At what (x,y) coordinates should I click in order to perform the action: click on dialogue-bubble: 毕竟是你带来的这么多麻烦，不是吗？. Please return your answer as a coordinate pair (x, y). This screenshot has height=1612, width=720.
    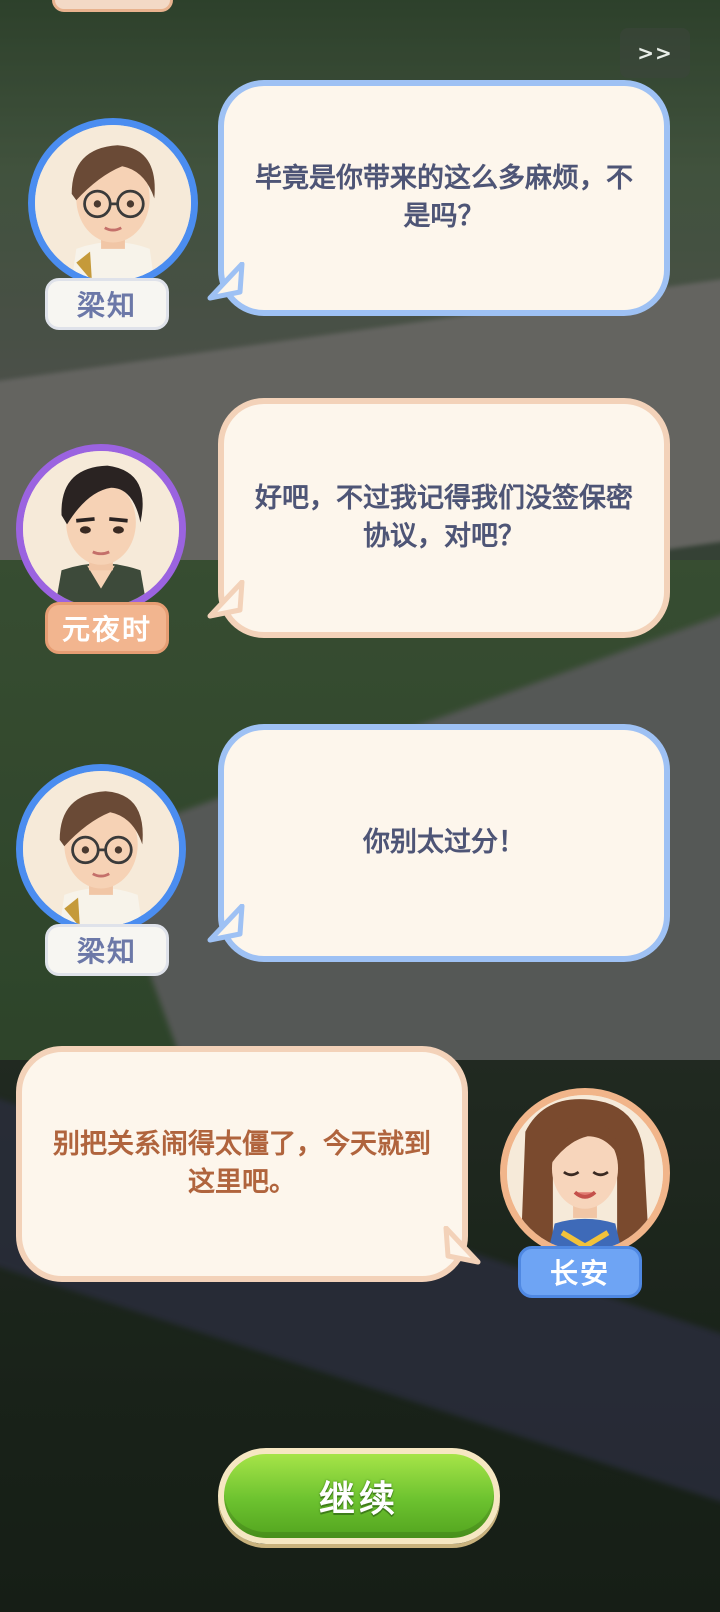
    Looking at the image, I should click on (444, 198).